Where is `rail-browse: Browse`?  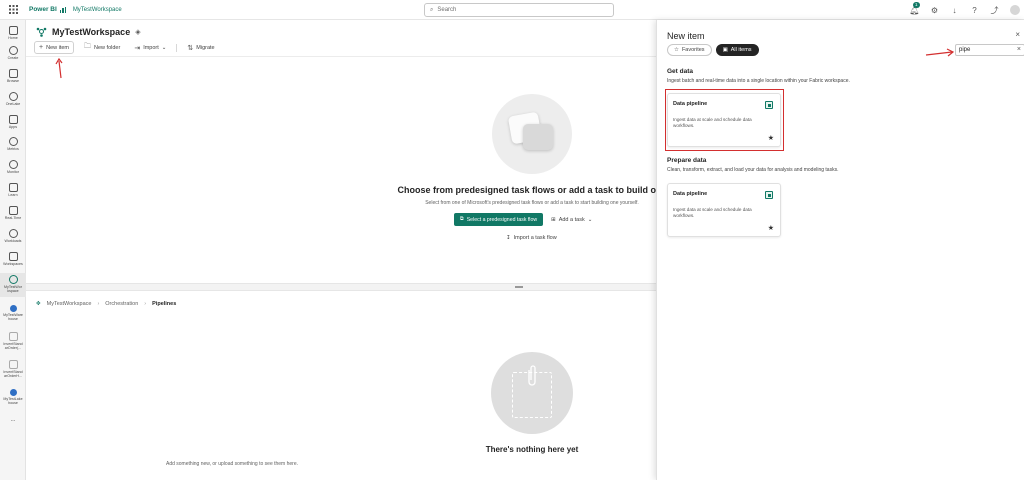 rail-browse: Browse is located at coordinates (13, 76).